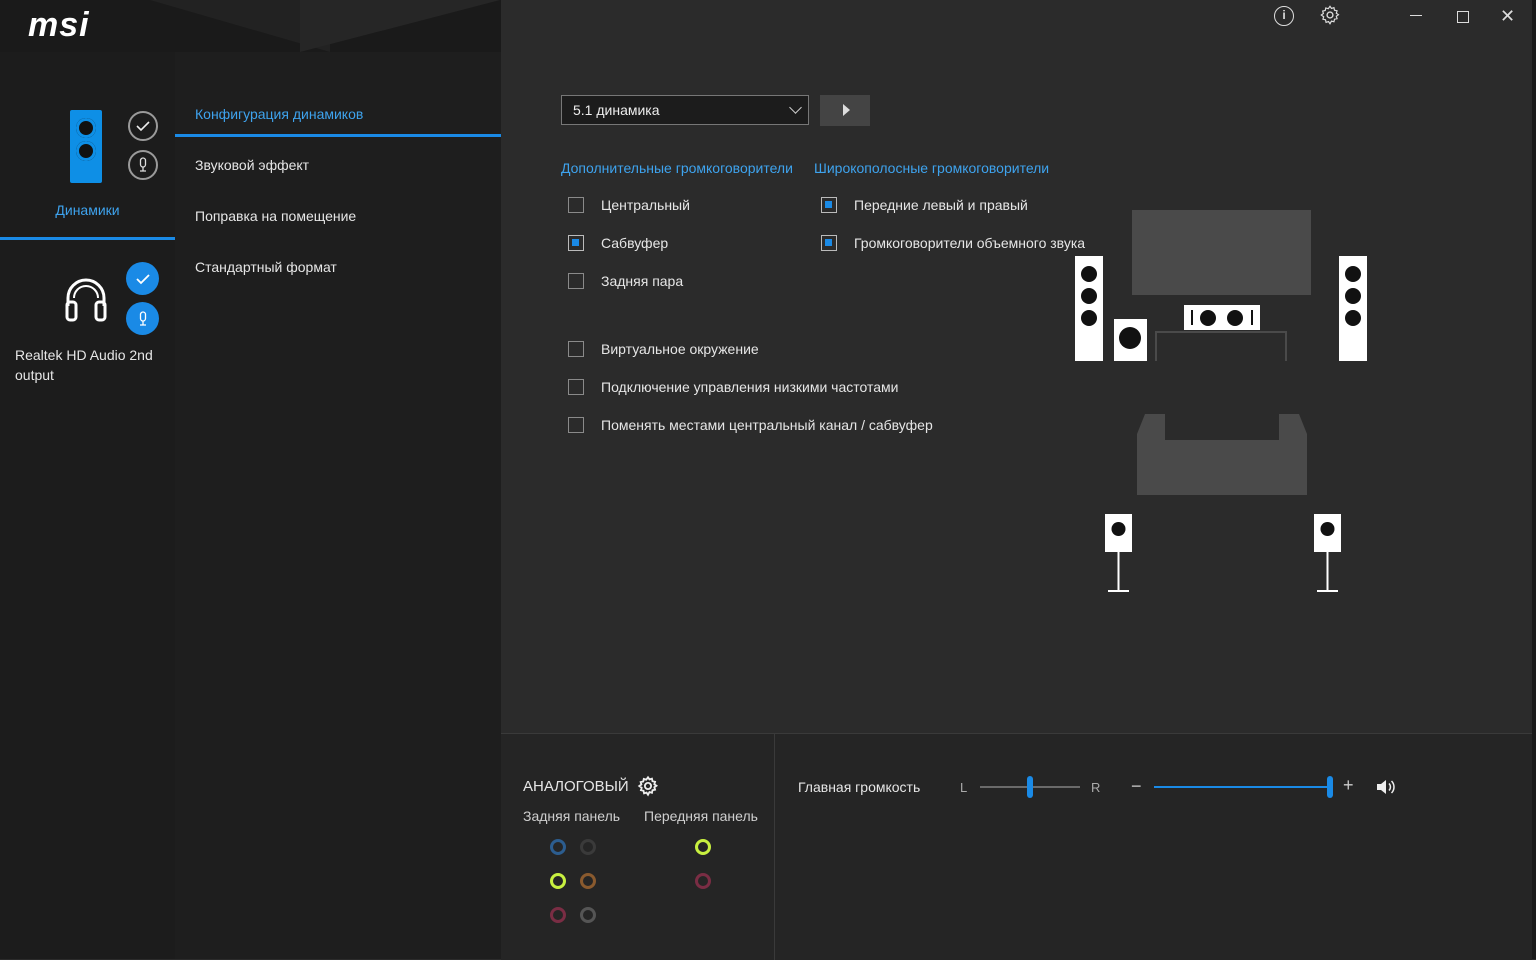 Image resolution: width=1536 pixels, height=960 pixels. Describe the element at coordinates (86, 302) in the screenshot. I see `headphones-icon` at that location.